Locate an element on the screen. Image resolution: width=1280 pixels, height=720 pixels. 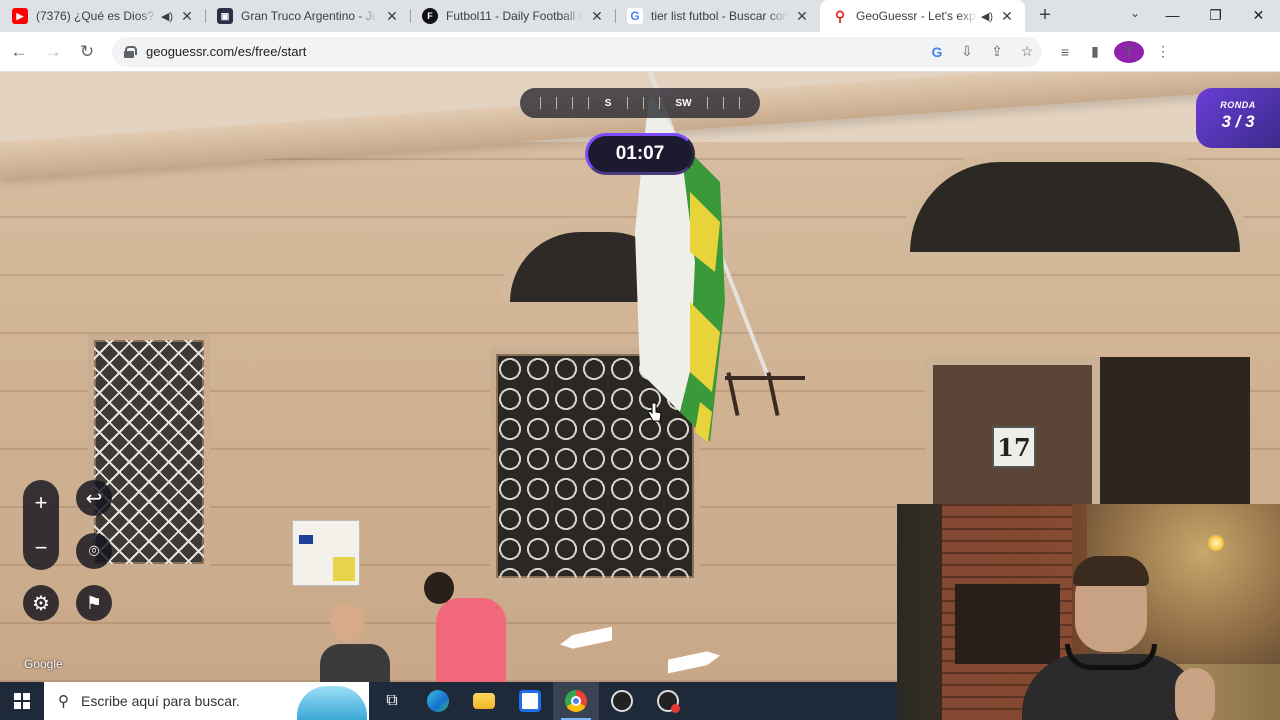
restore-icon: ❐ is located at coordinates (1215, 15).